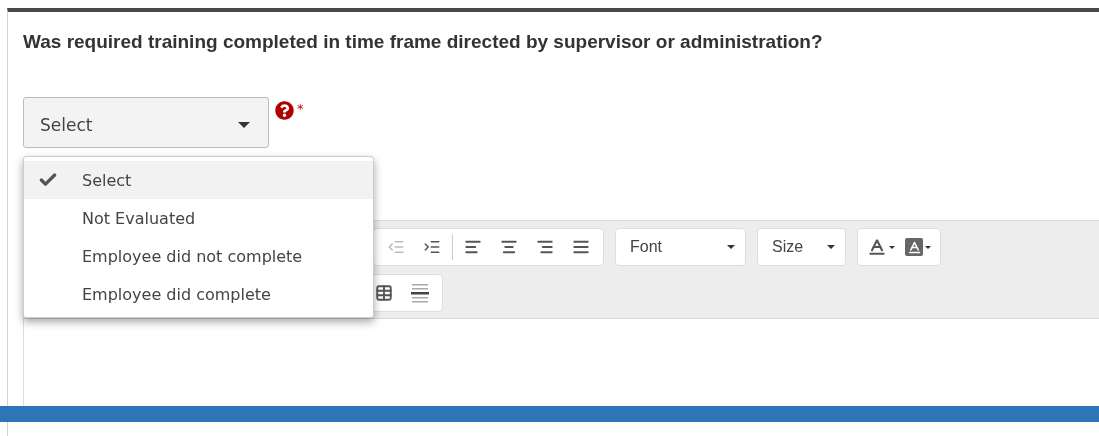 This screenshot has width=1099, height=436. What do you see at coordinates (432, 247) in the screenshot?
I see `indent-icon` at bounding box center [432, 247].